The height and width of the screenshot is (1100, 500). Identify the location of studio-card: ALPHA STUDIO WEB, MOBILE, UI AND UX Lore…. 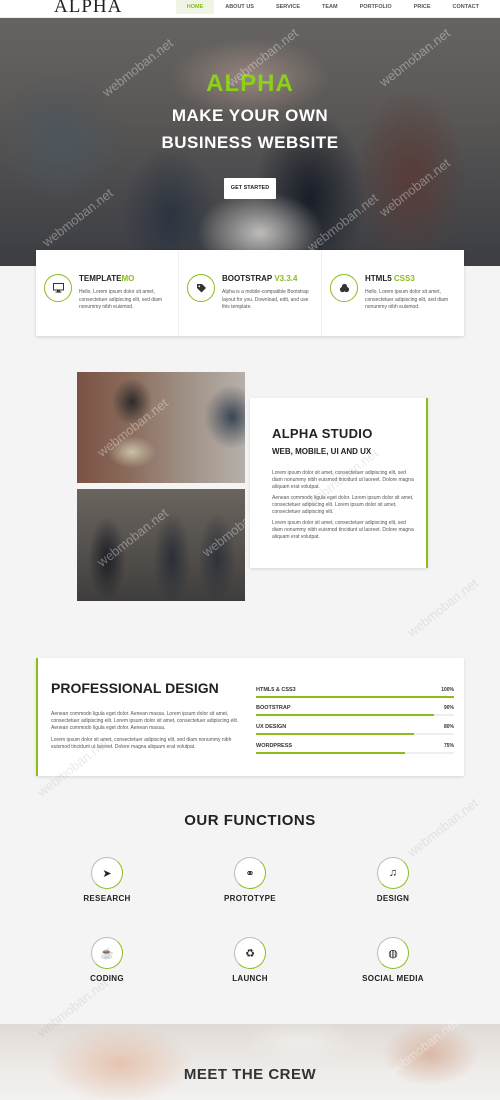
(339, 483).